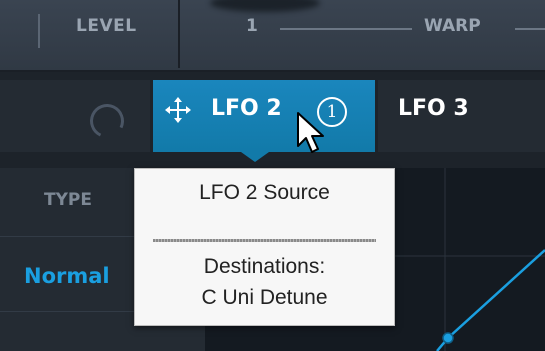 This screenshot has height=351, width=545. What do you see at coordinates (448, 338) in the screenshot?
I see `curve-point-handle` at bounding box center [448, 338].